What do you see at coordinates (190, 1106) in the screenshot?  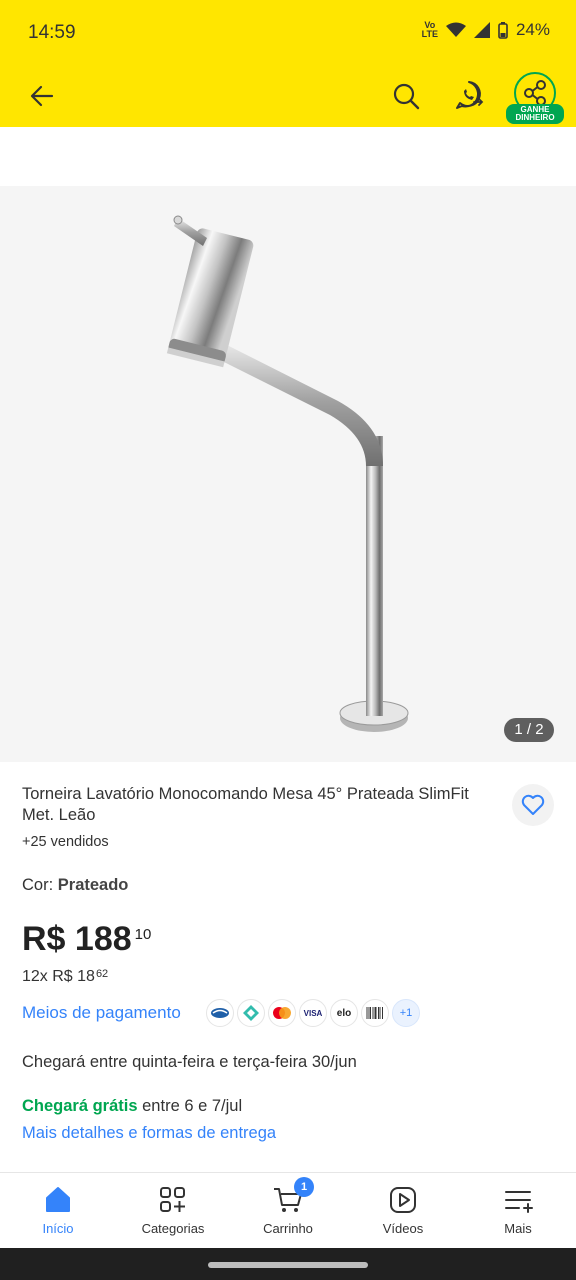 I see `free-shipping-dates: entre 6 e 7/jul` at bounding box center [190, 1106].